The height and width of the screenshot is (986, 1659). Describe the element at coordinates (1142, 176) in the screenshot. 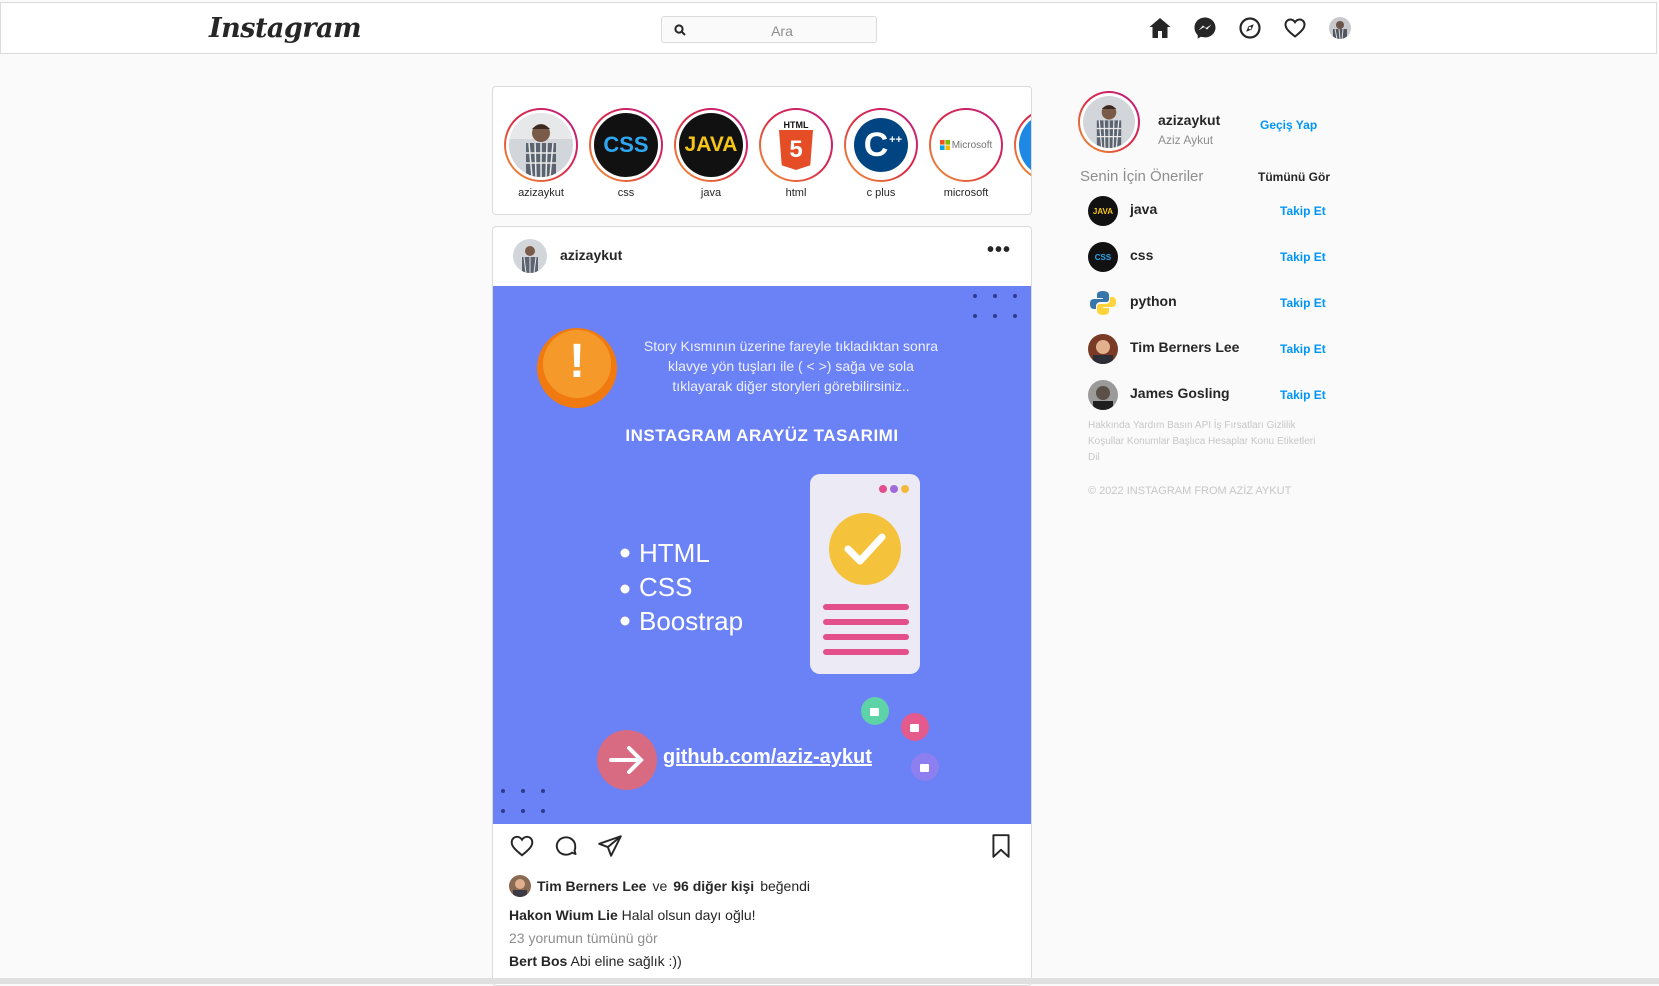

I see `suggestions-title: Senin İçin Öneriler` at that location.